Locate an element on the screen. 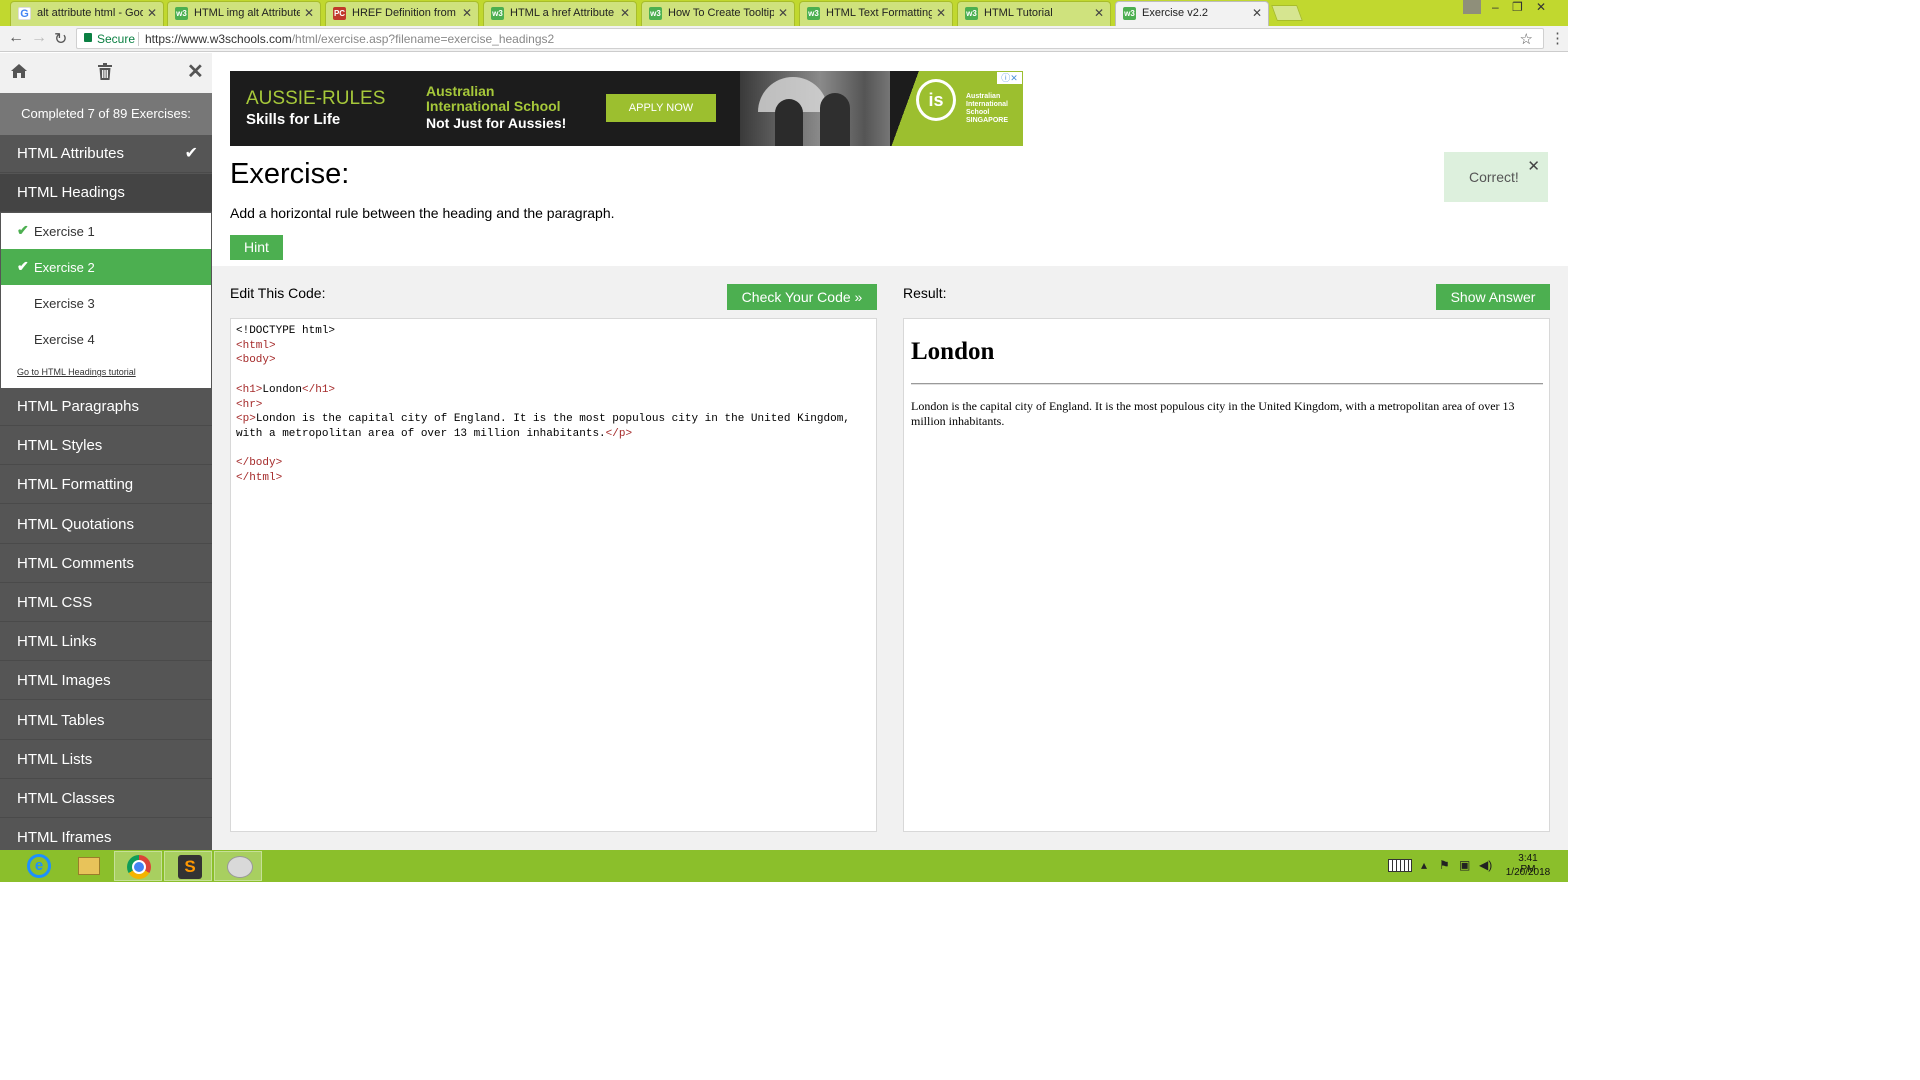 The width and height of the screenshot is (1920, 1080). school-logo-icon: is is located at coordinates (936, 100).